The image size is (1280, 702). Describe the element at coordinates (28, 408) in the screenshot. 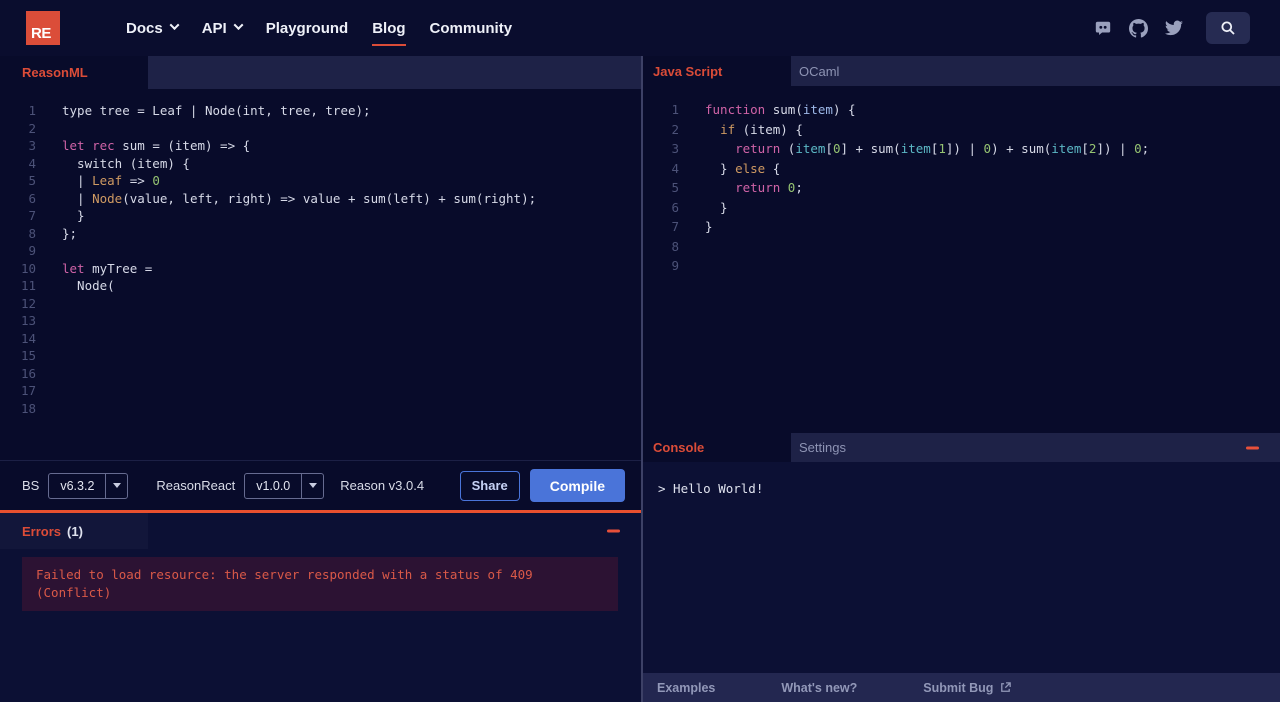

I see `line-number: 18` at that location.